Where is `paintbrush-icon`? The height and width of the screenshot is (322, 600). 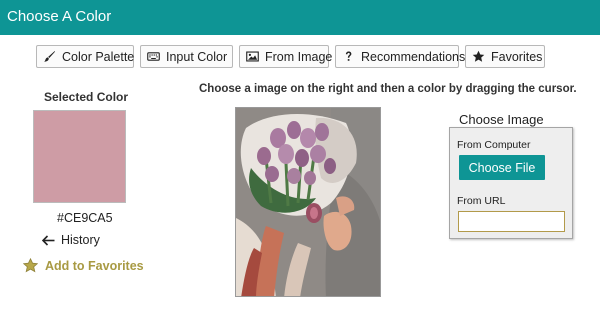
paintbrush-icon is located at coordinates (50, 56).